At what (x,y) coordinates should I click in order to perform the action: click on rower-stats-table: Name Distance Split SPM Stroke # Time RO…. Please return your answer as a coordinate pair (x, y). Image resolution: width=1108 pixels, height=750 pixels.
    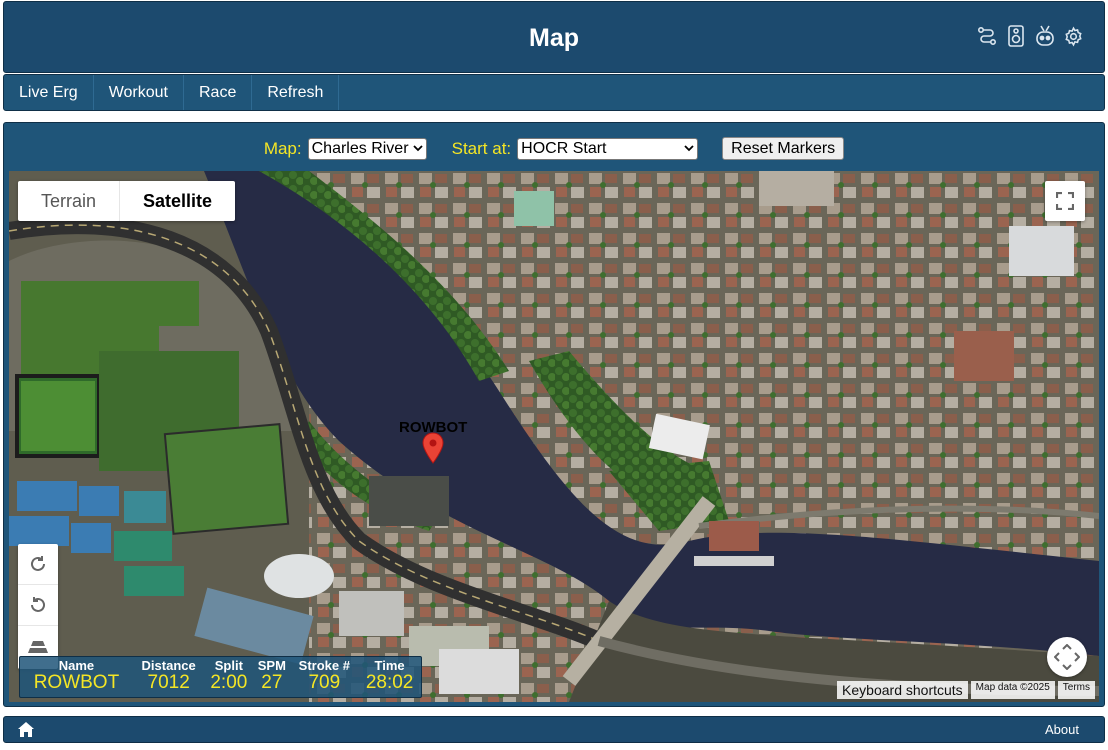
    Looking at the image, I should click on (220, 675).